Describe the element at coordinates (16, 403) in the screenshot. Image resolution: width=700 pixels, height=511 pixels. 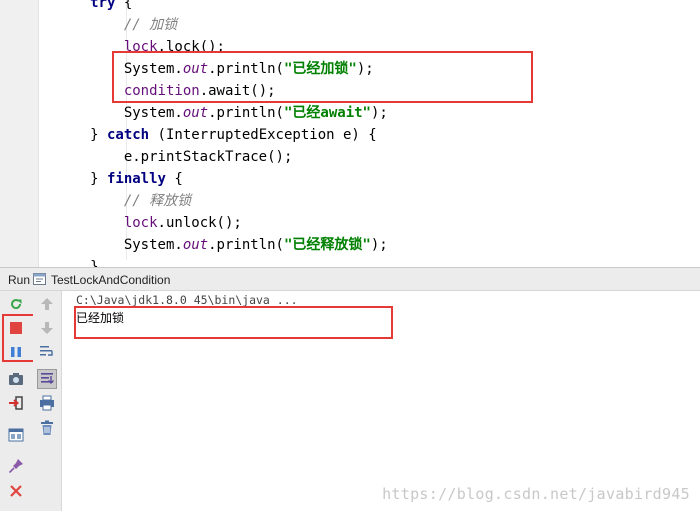
I see `exit-icon` at that location.